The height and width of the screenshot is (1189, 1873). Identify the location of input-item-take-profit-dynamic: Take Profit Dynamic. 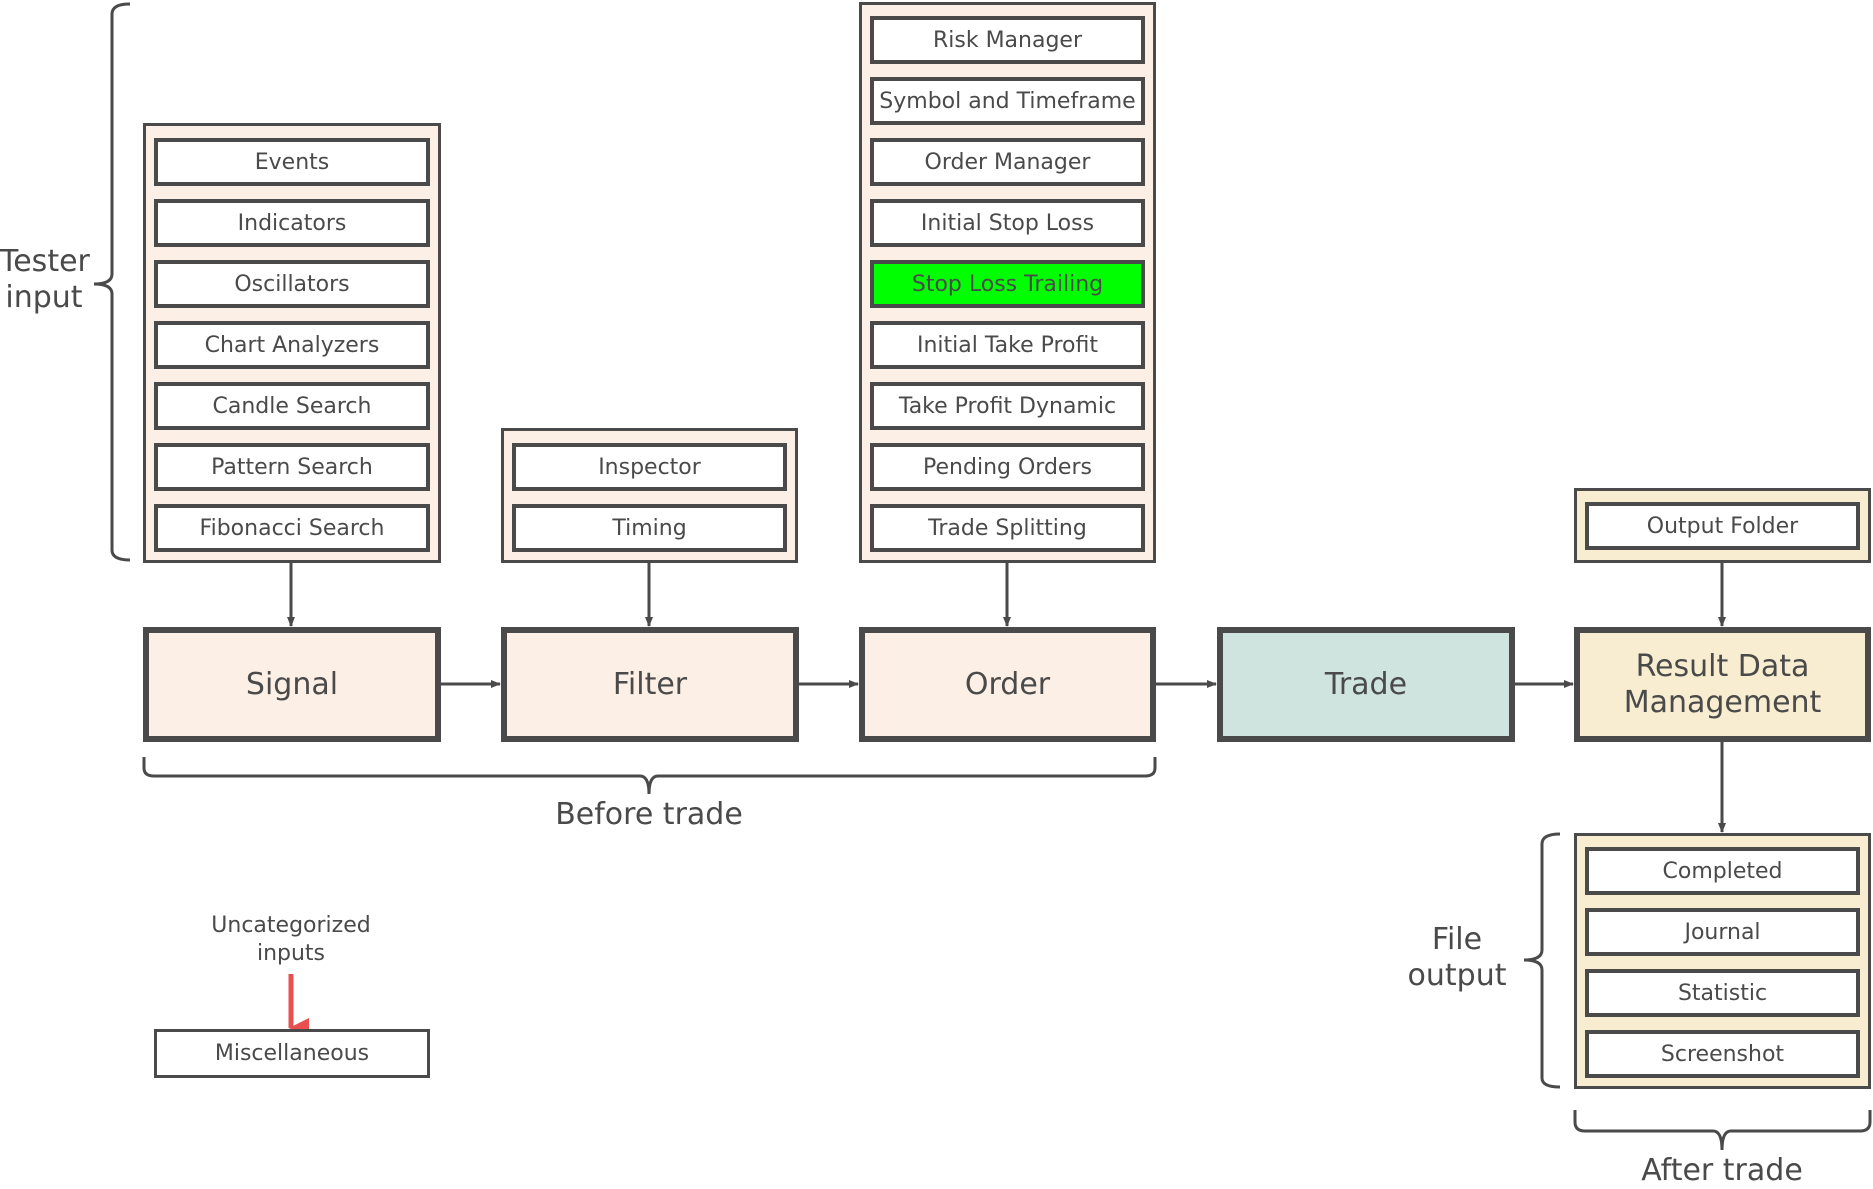
(1007, 406).